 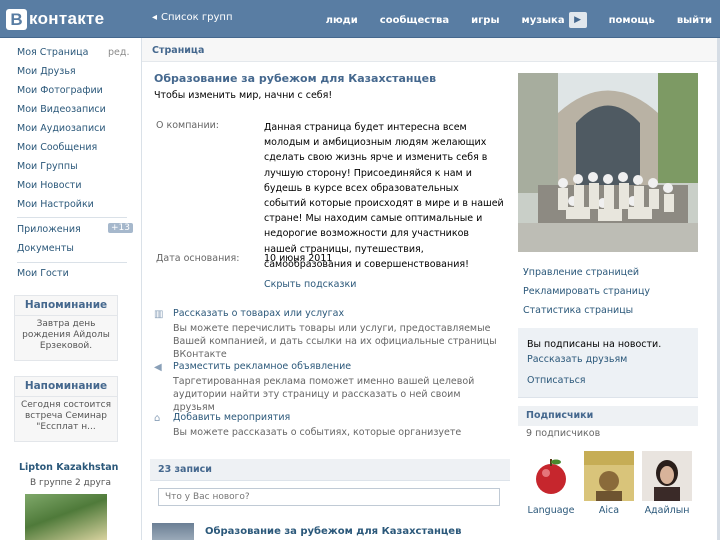 What do you see at coordinates (310, 284) in the screenshot?
I see `hide-tips-link: Скрыть подсказки` at bounding box center [310, 284].